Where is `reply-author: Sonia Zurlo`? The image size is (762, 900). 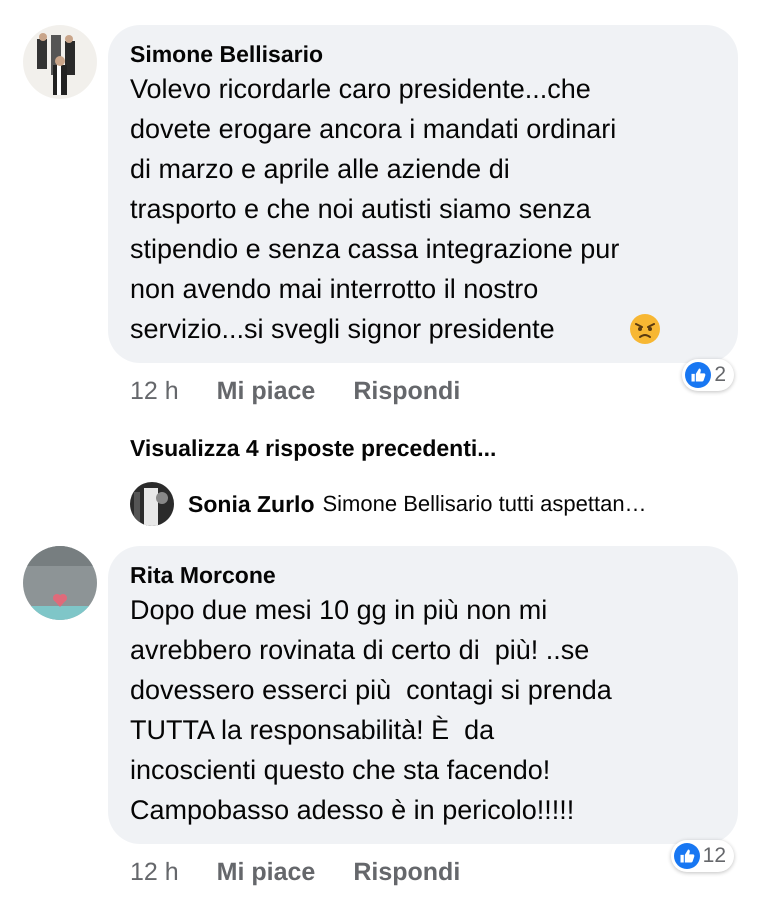 reply-author: Sonia Zurlo is located at coordinates (251, 504).